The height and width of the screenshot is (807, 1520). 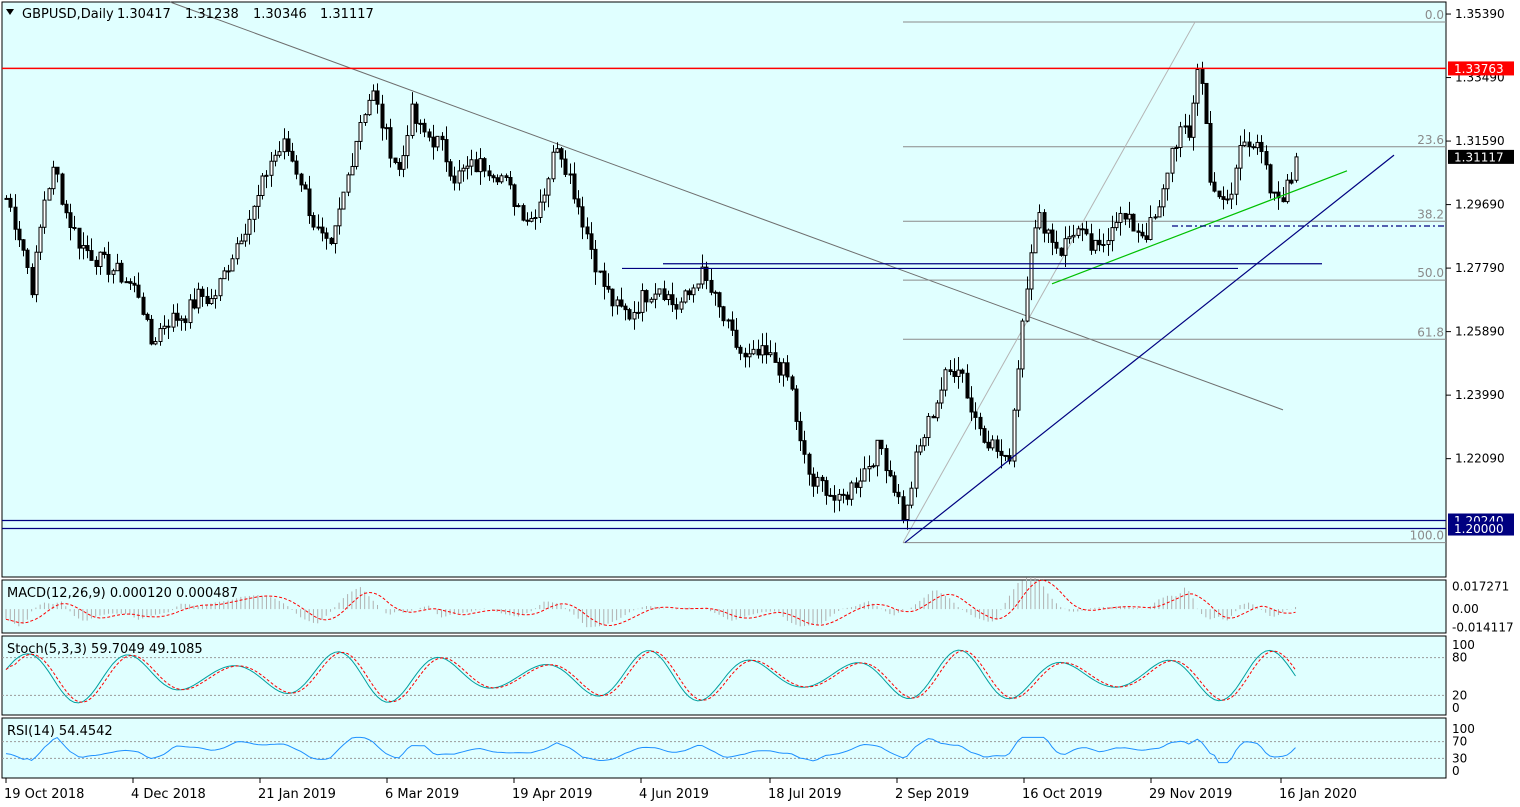 I want to click on rsi-panel, so click(x=724, y=748).